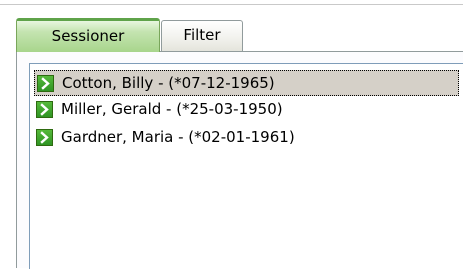 The width and height of the screenshot is (463, 269). I want to click on tab-filter-label: Filter, so click(202, 35).